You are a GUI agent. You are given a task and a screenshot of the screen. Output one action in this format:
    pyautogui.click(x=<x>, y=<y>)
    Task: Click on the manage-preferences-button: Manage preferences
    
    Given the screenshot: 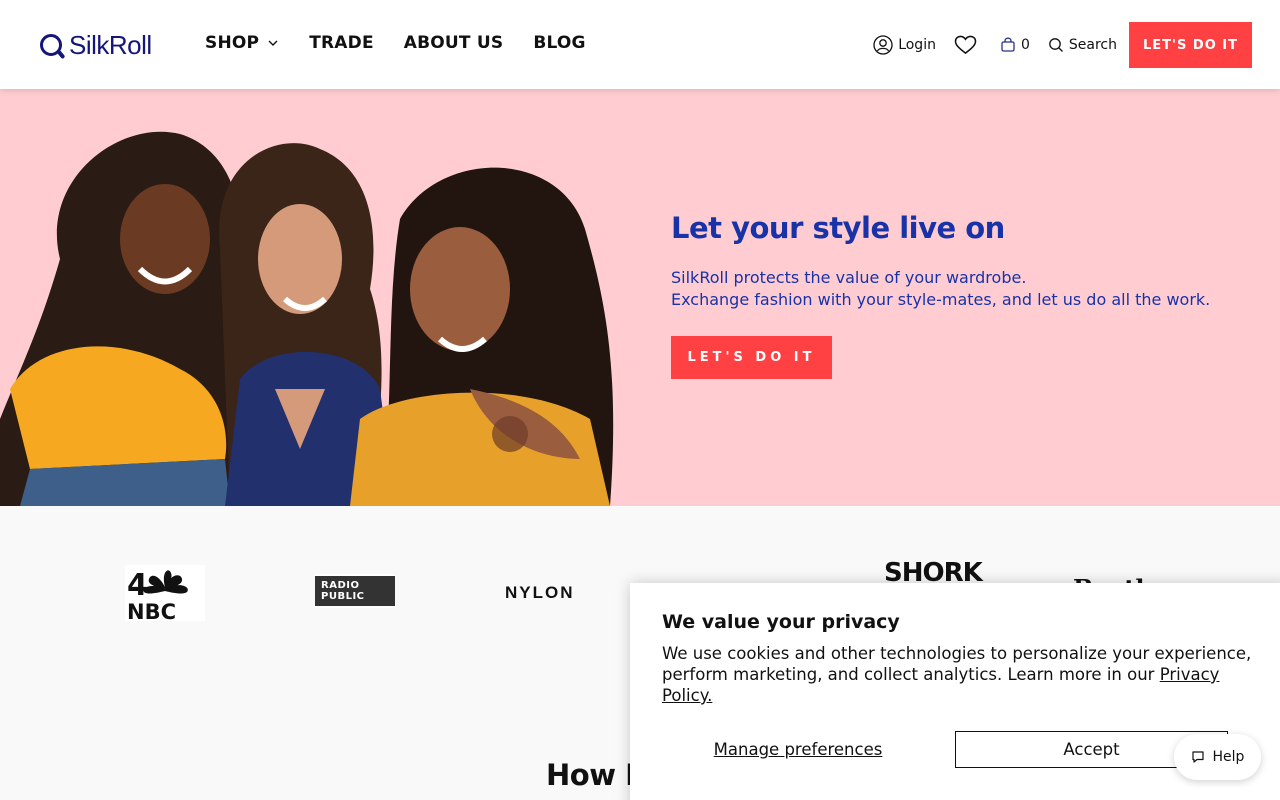 What is the action you would take?
    pyautogui.click(x=798, y=749)
    